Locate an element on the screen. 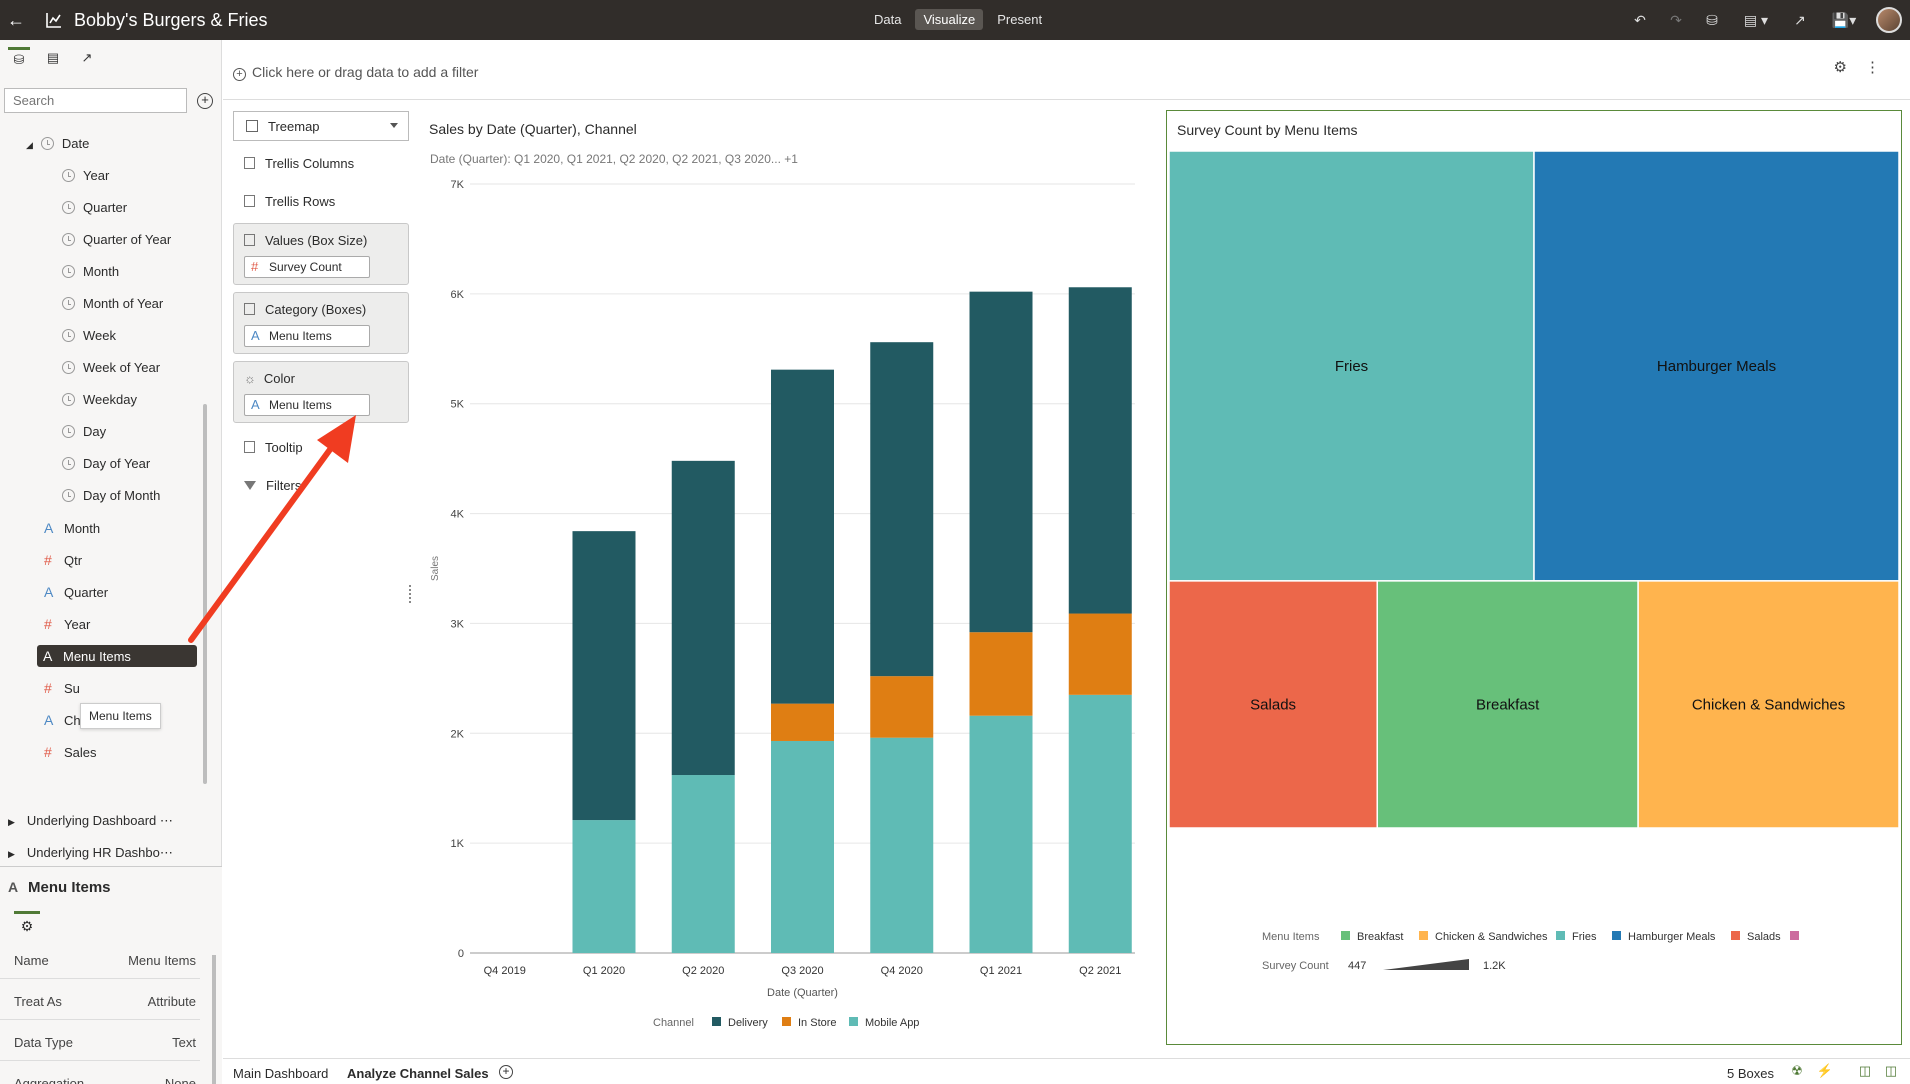 This screenshot has height=1084, width=1910. legend-title: Channel is located at coordinates (673, 1023).